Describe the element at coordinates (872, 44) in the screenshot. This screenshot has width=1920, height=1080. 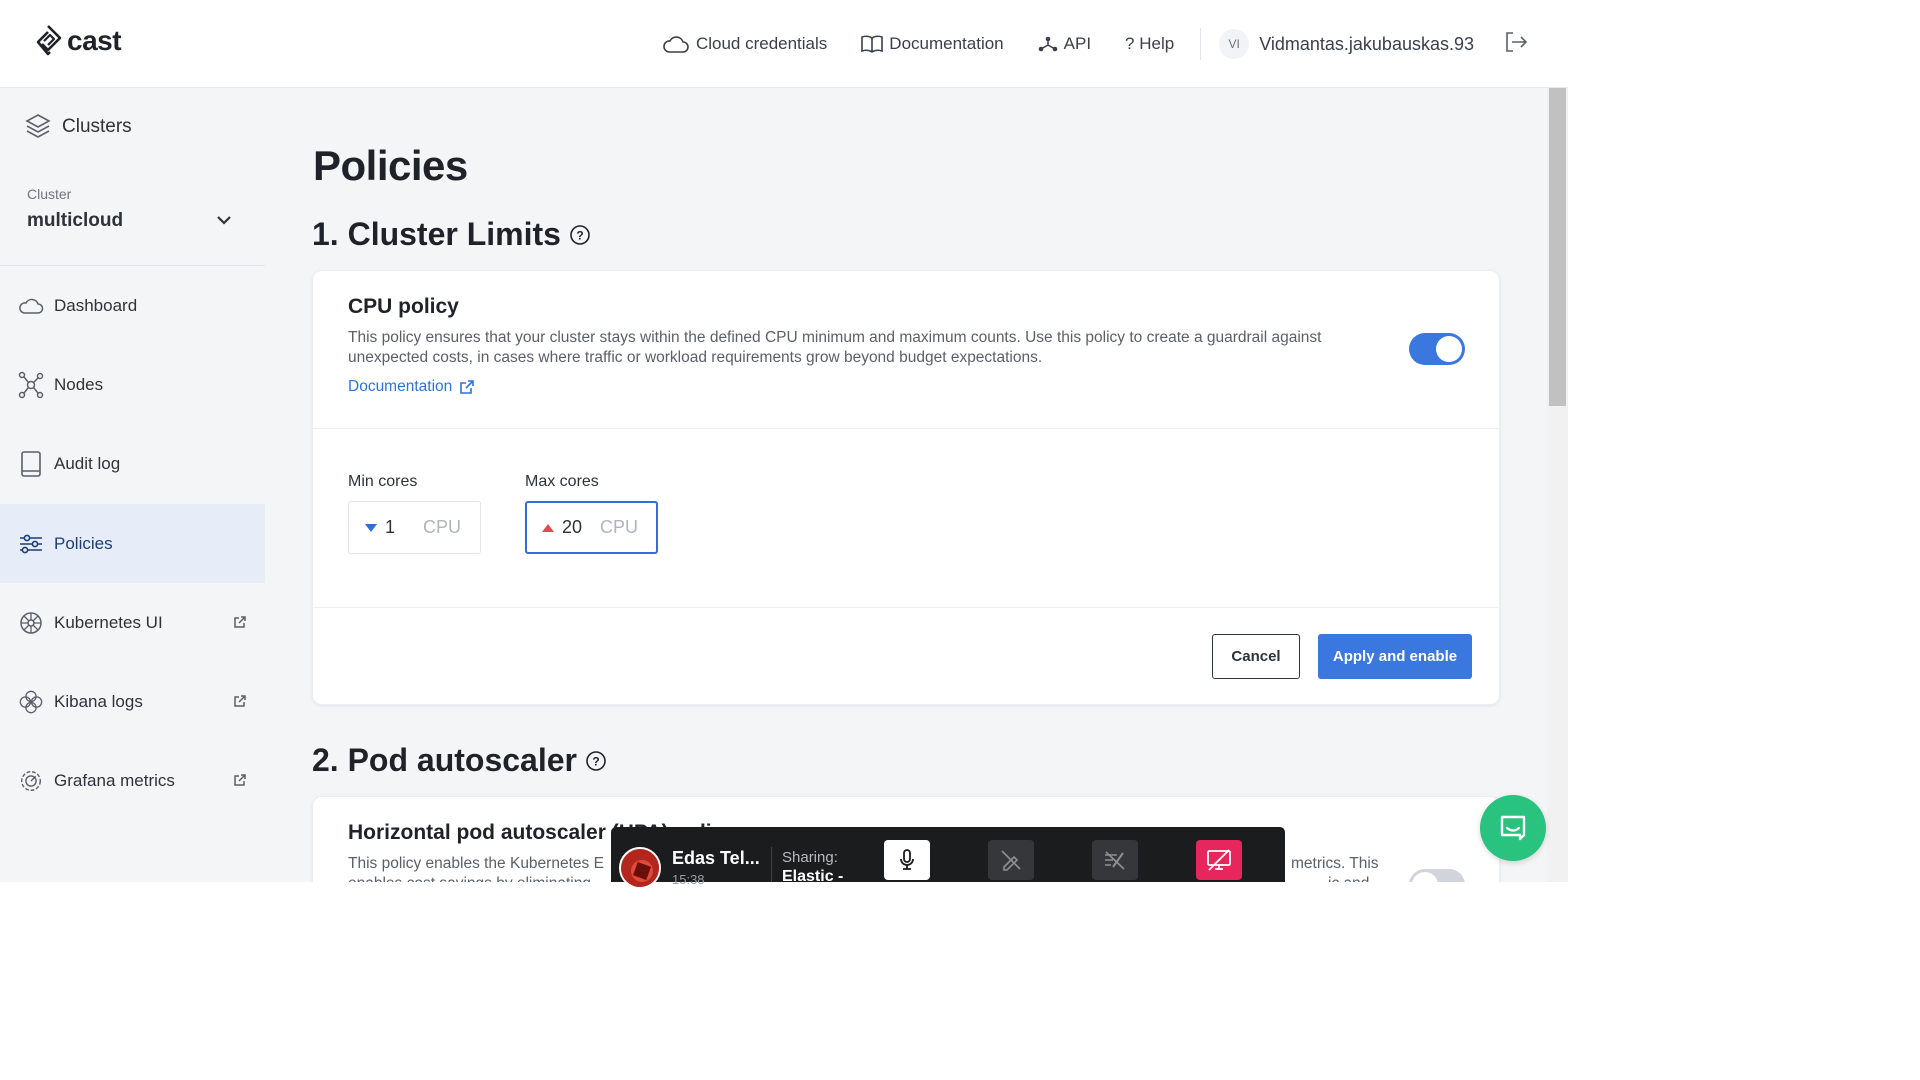
I see `book-open-icon` at that location.